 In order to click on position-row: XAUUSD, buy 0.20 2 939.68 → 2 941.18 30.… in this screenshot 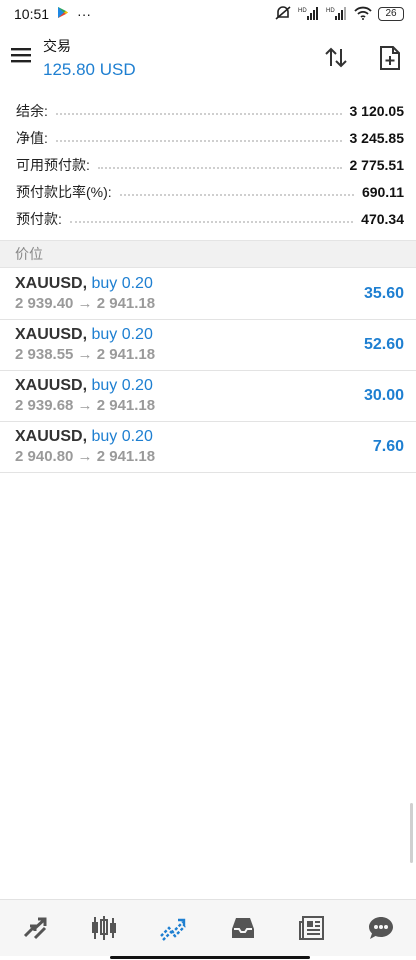, I will do `click(208, 396)`.